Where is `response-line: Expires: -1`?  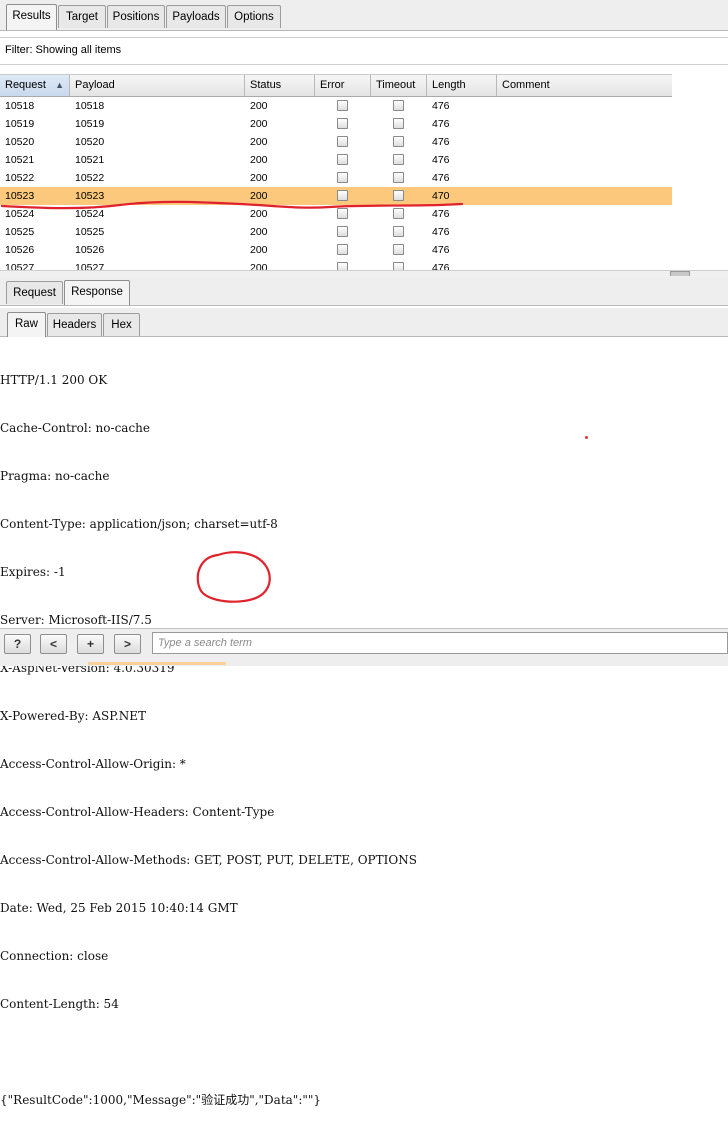
response-line: Expires: -1 is located at coordinates (33, 572).